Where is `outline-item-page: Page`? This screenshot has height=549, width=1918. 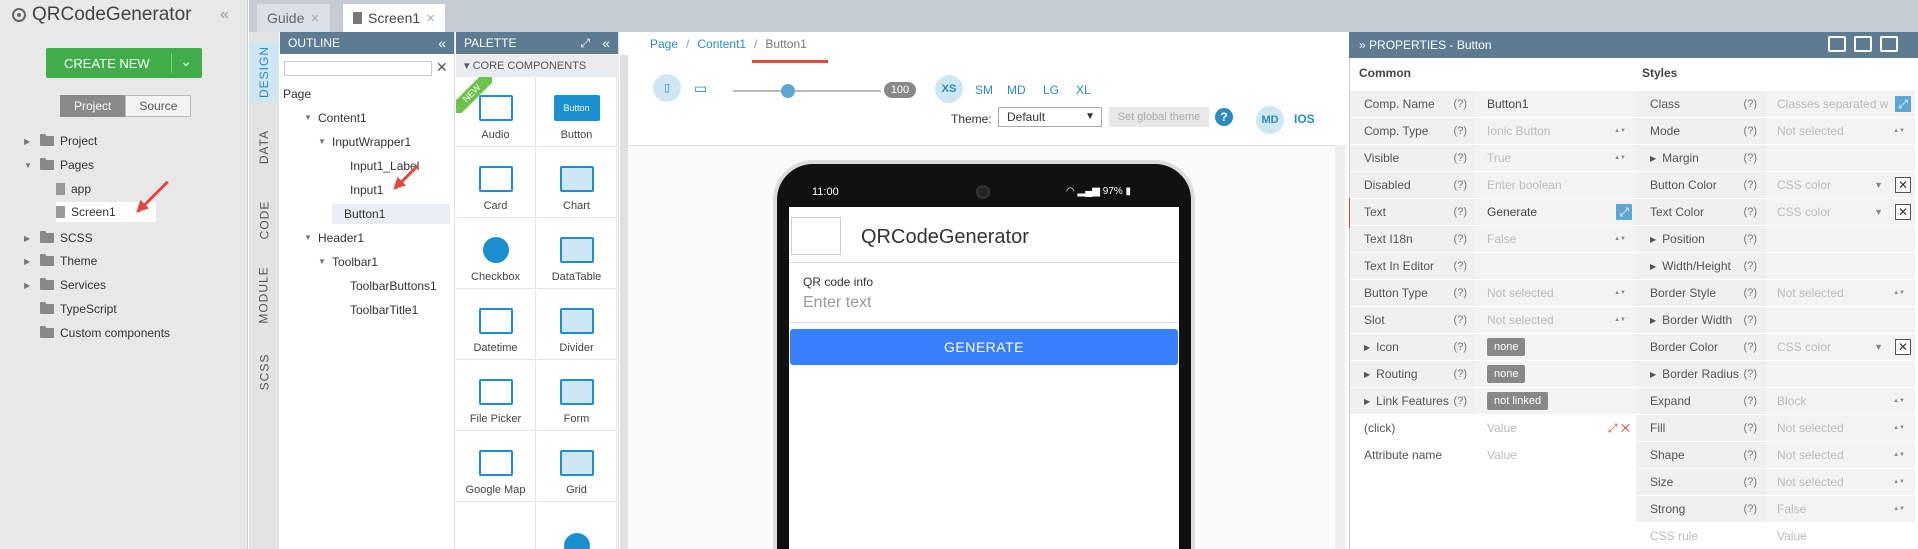 outline-item-page: Page is located at coordinates (297, 94).